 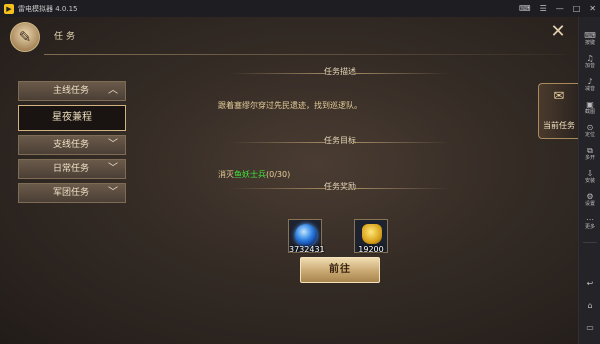 What do you see at coordinates (590, 58) in the screenshot?
I see `volume-up-icon: ♫` at bounding box center [590, 58].